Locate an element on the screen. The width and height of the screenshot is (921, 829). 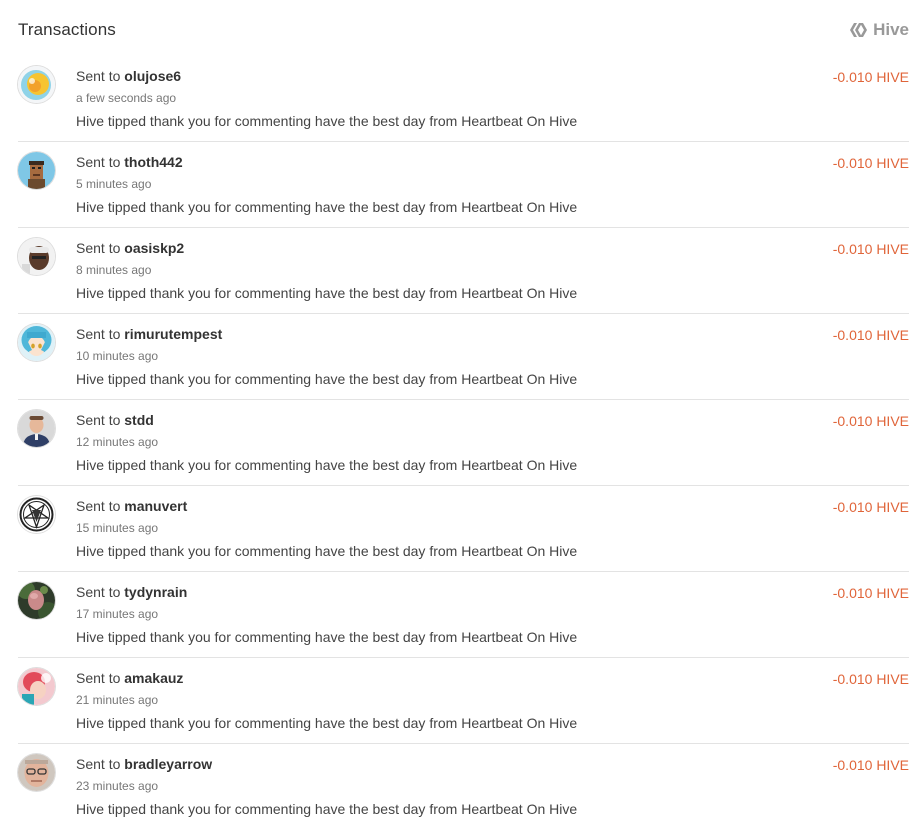
timestamp: 12 minutes ago is located at coordinates (117, 442).